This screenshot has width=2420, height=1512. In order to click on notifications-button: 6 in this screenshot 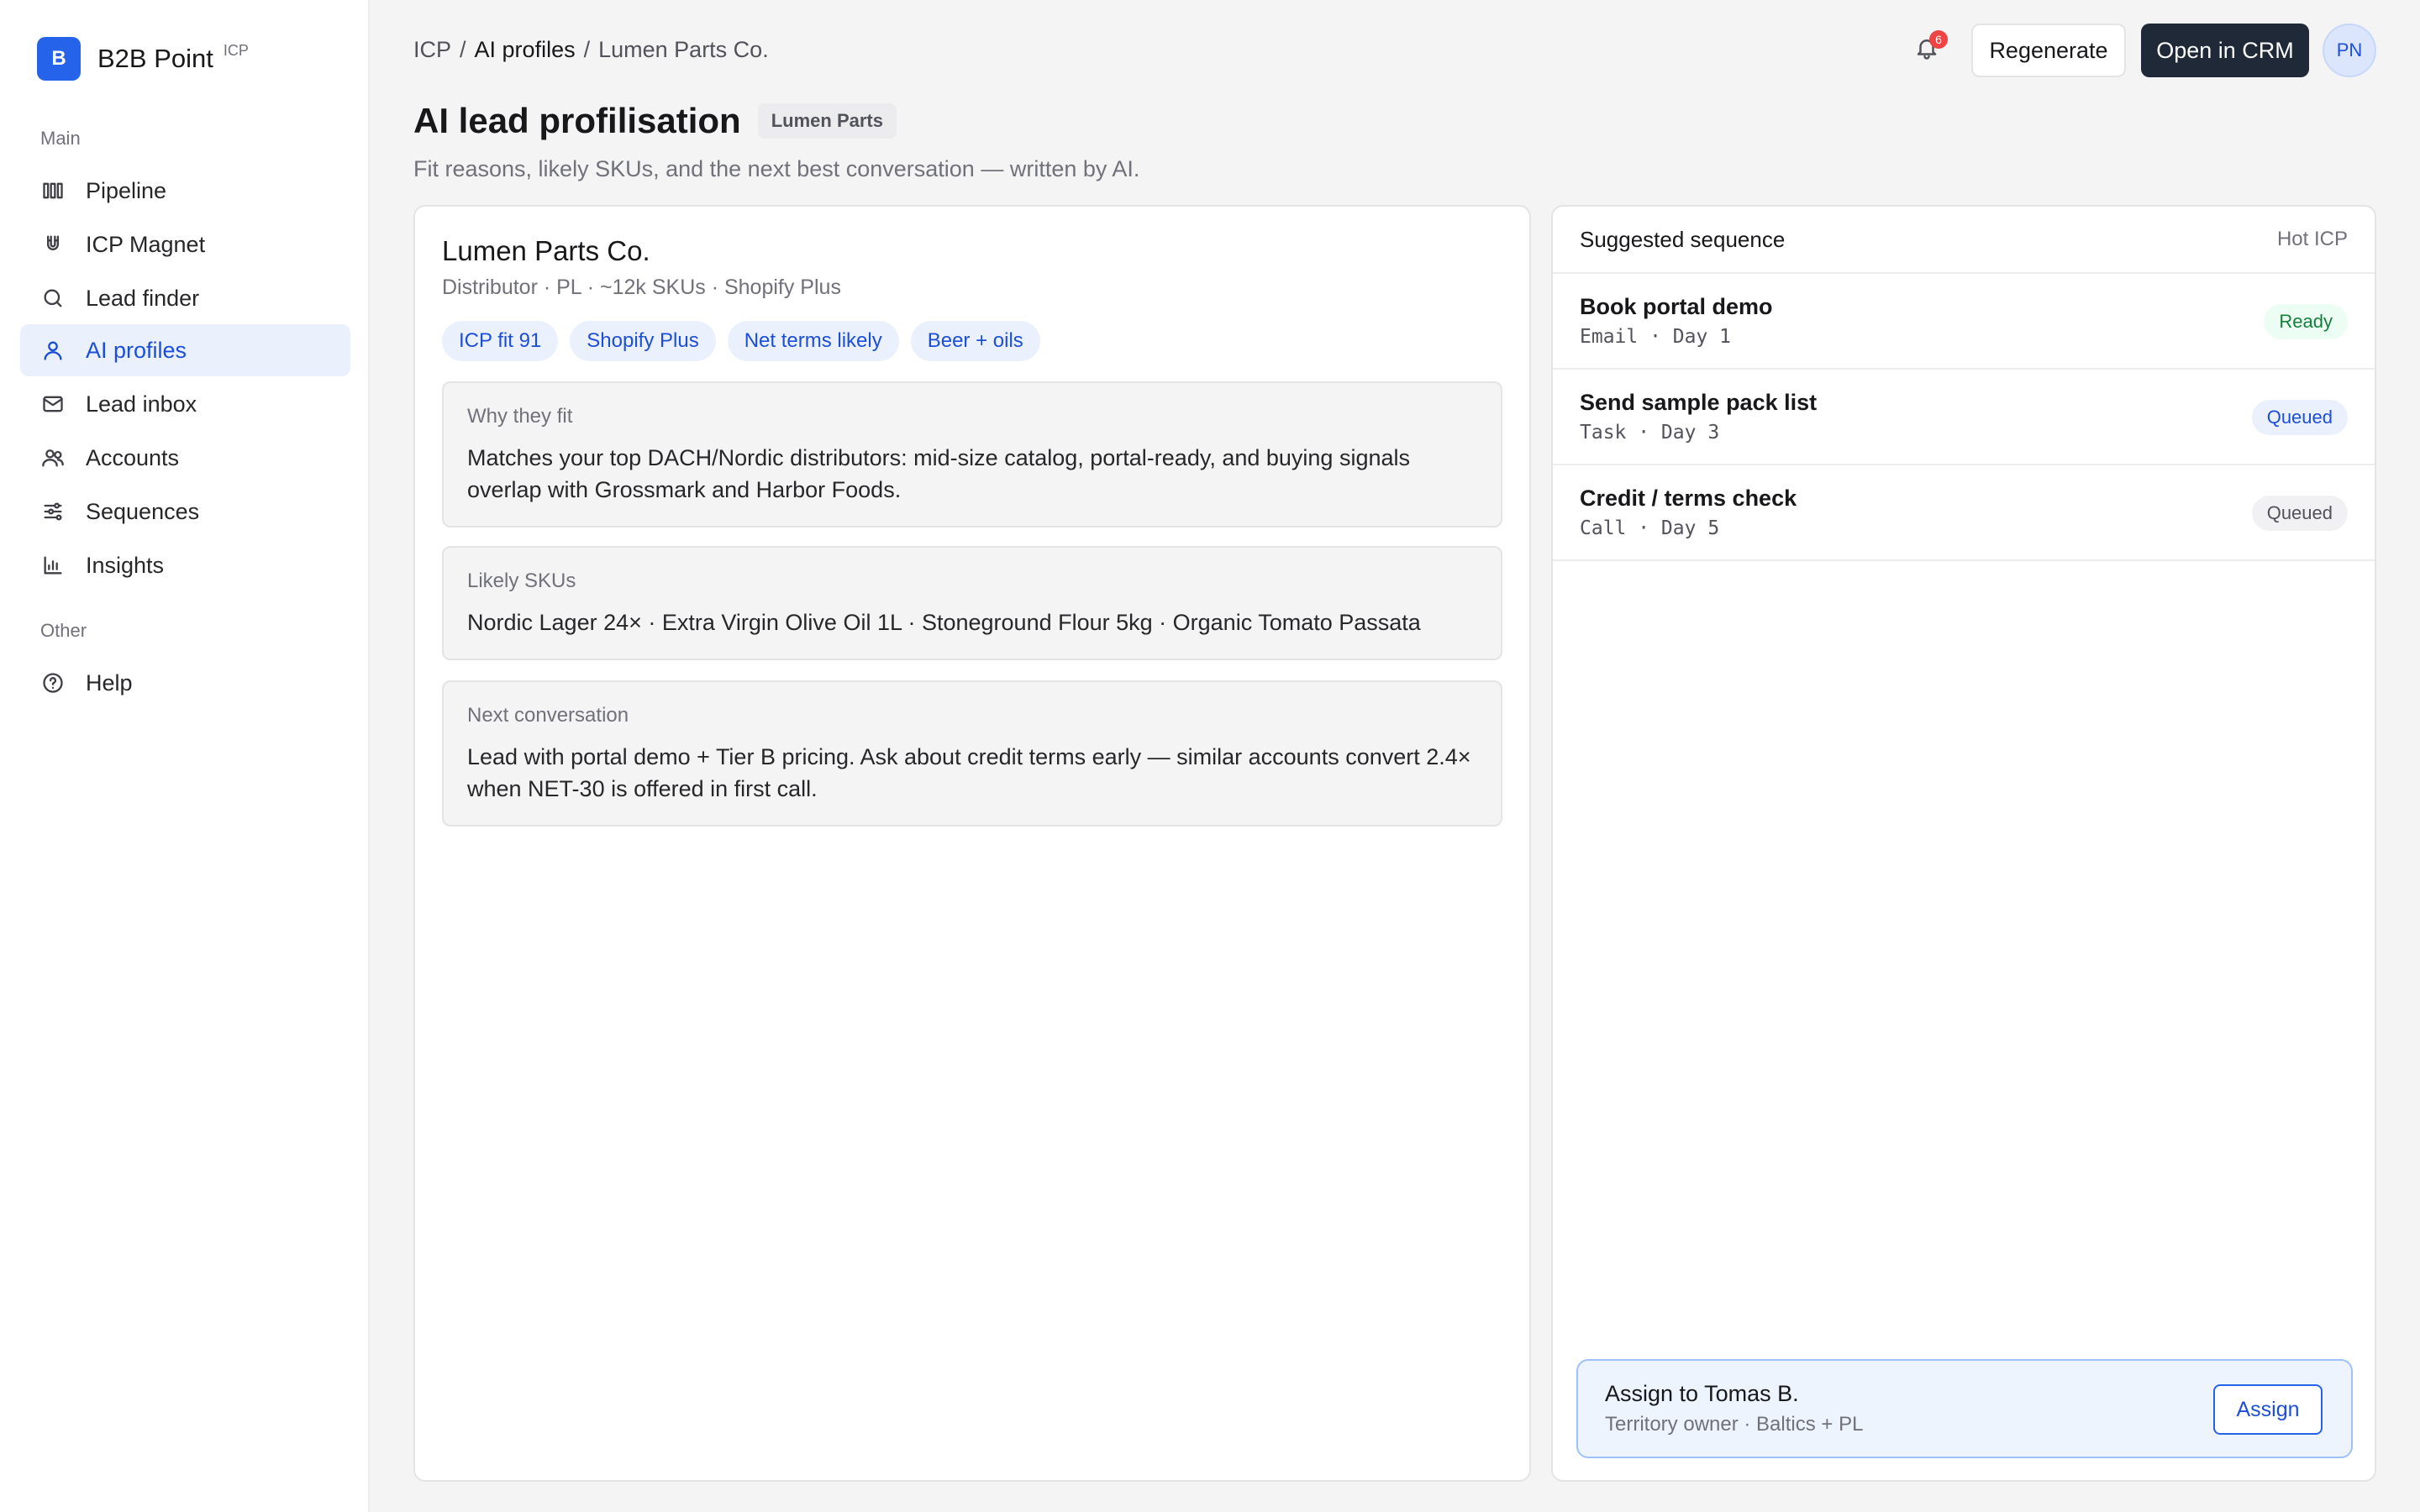, I will do `click(1931, 49)`.